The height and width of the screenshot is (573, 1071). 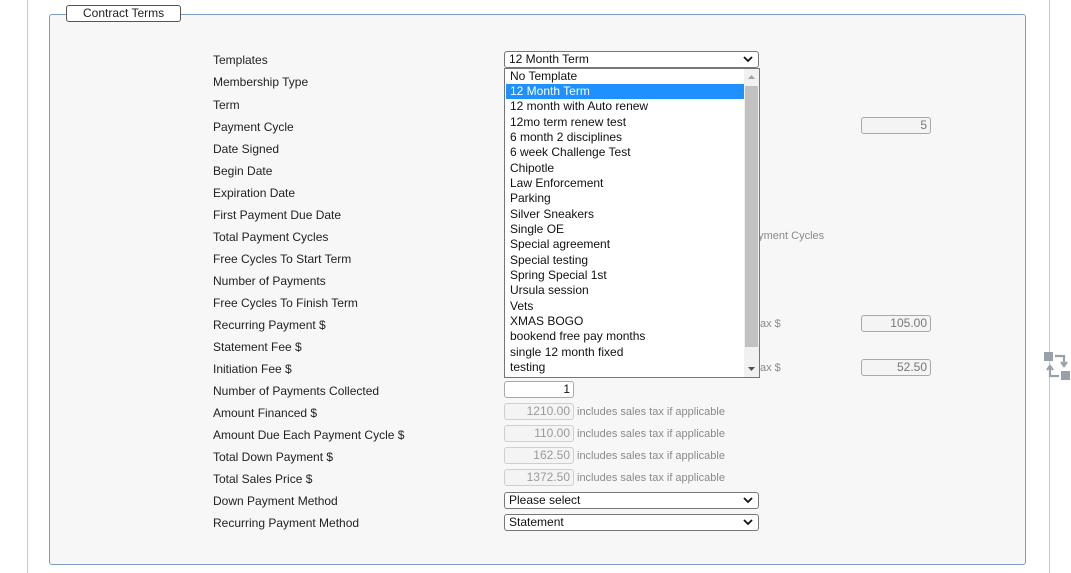 I want to click on dropdown-option: No Template, so click(x=626, y=76).